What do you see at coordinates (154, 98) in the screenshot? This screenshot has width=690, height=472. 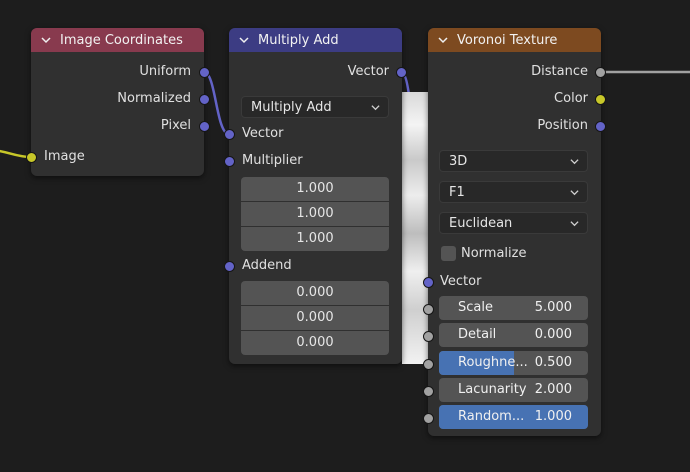 I see `output-label: Normalized` at bounding box center [154, 98].